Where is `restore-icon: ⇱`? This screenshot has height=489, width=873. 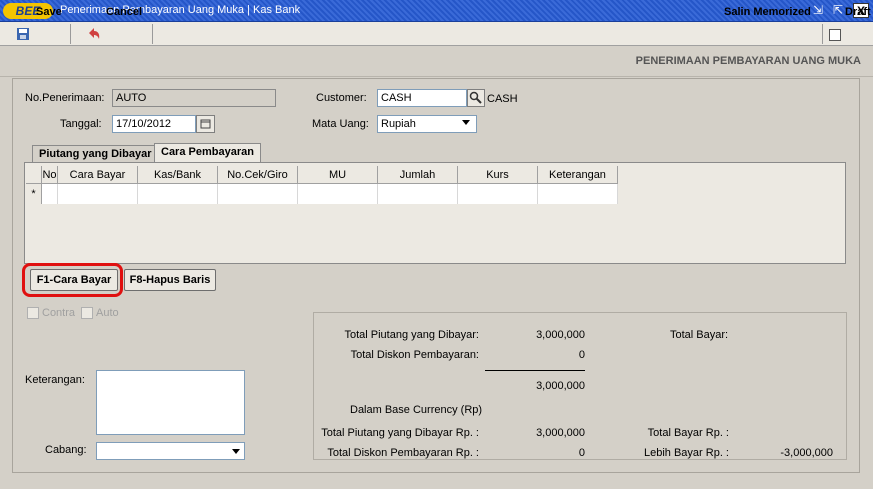 restore-icon: ⇱ is located at coordinates (838, 10).